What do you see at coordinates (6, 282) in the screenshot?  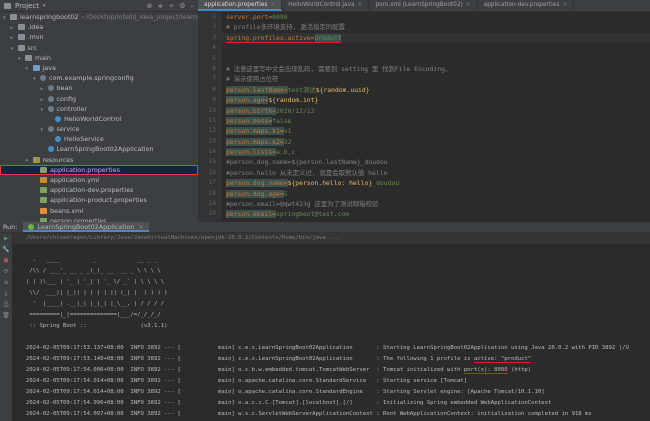 I see `softwrap-icon: ≡` at bounding box center [6, 282].